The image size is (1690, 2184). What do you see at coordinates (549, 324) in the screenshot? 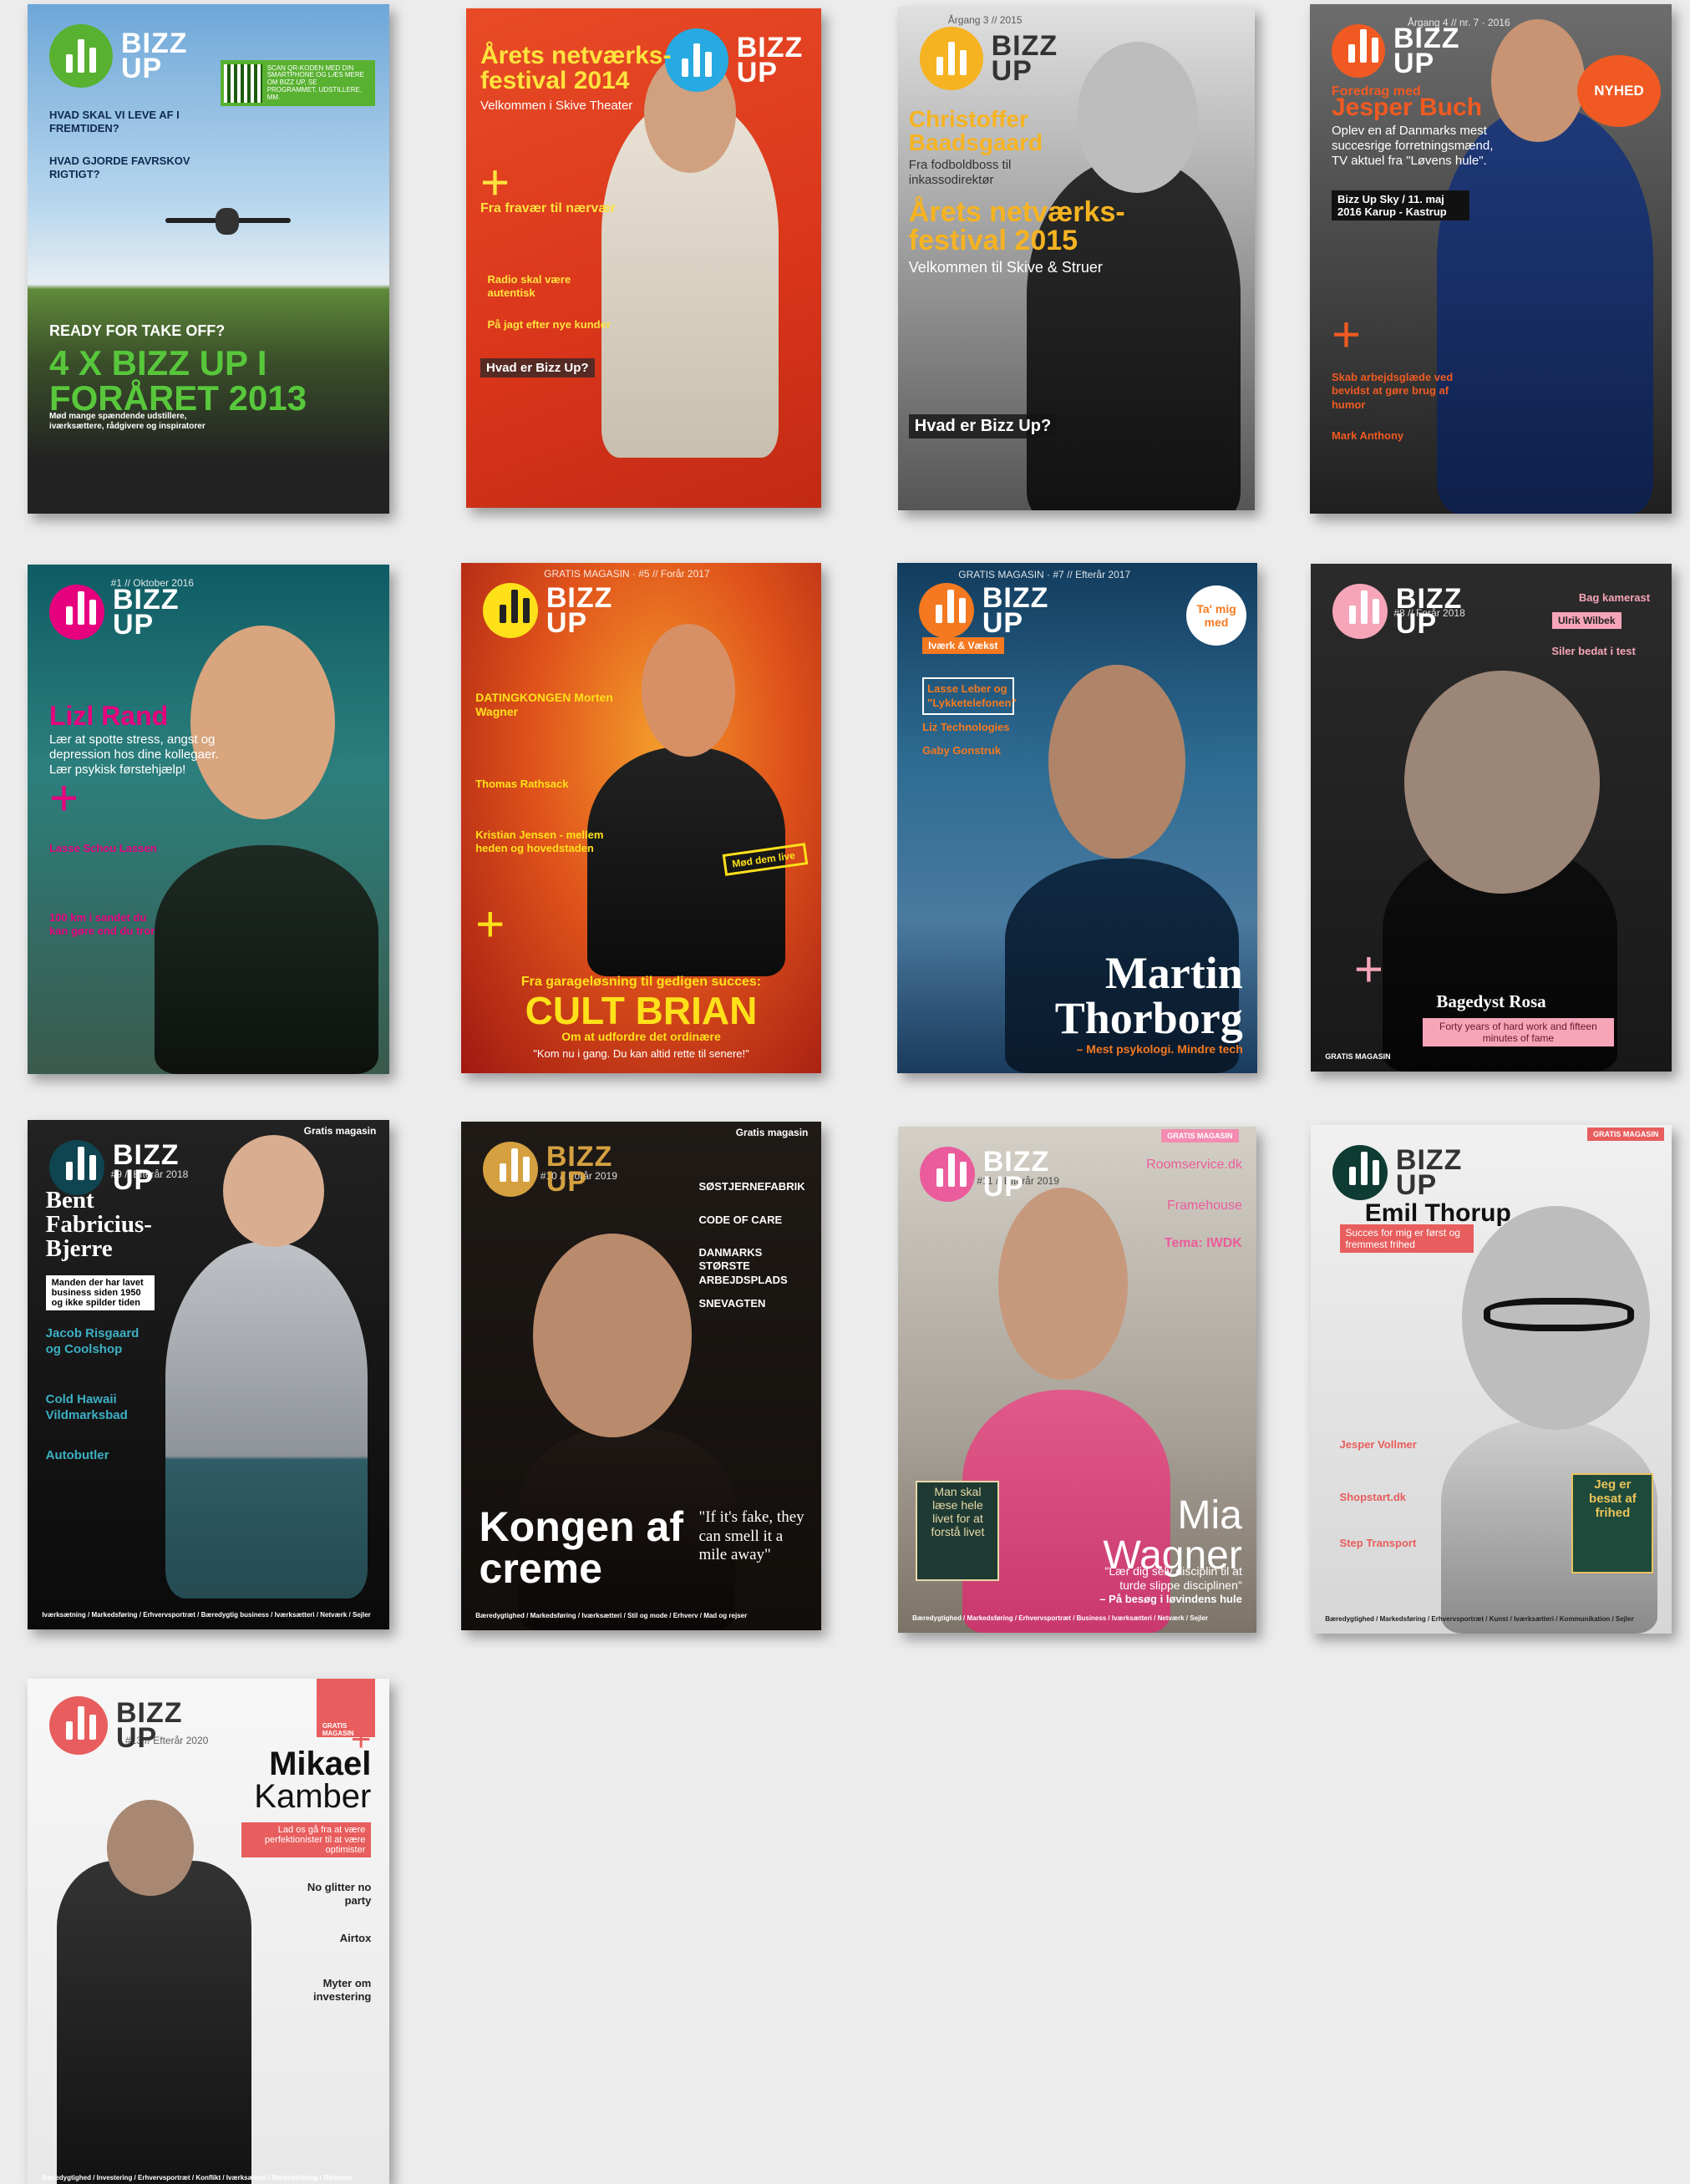
I see `coverline: På jagt efter nye kunder` at bounding box center [549, 324].